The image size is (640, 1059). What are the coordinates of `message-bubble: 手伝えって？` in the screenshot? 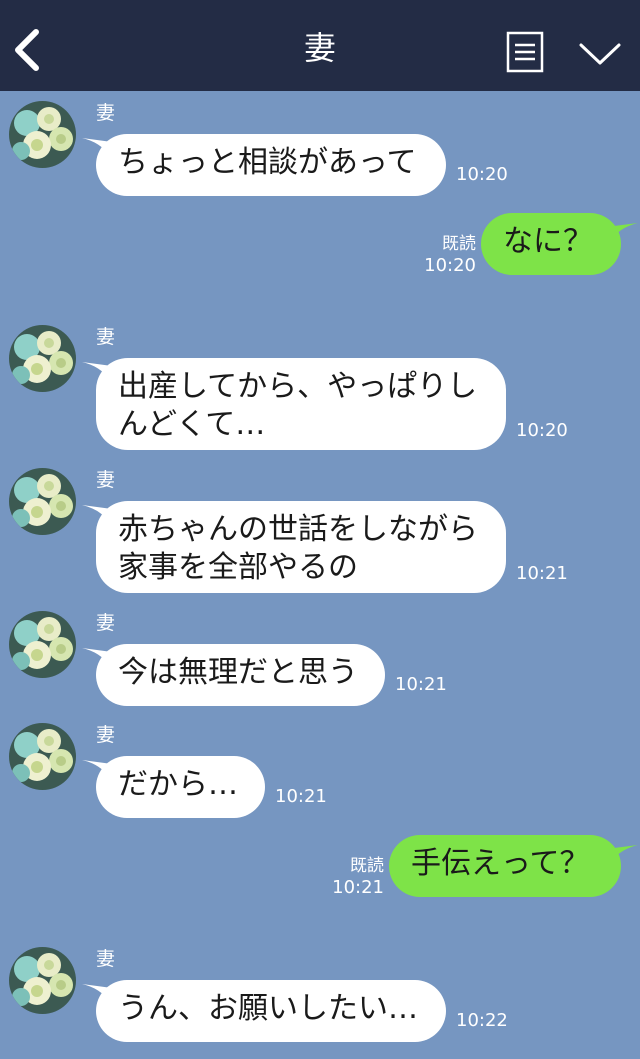 It's located at (505, 866).